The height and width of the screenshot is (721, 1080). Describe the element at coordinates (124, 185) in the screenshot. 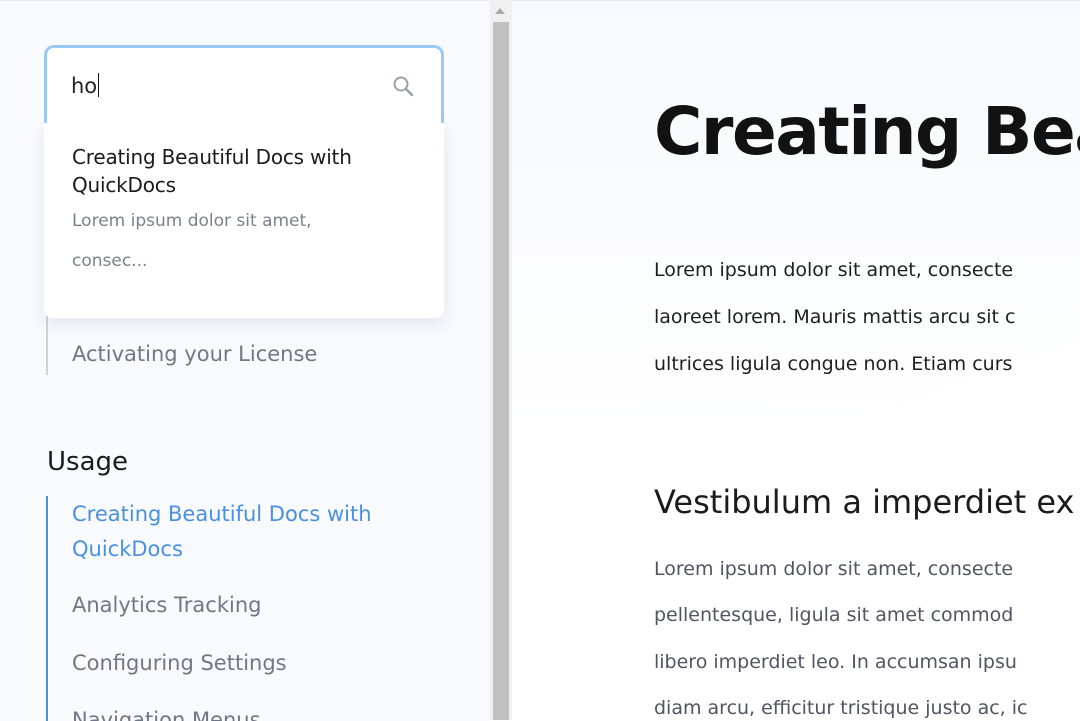

I see `search-result-title-line-2: QuickDocs` at that location.